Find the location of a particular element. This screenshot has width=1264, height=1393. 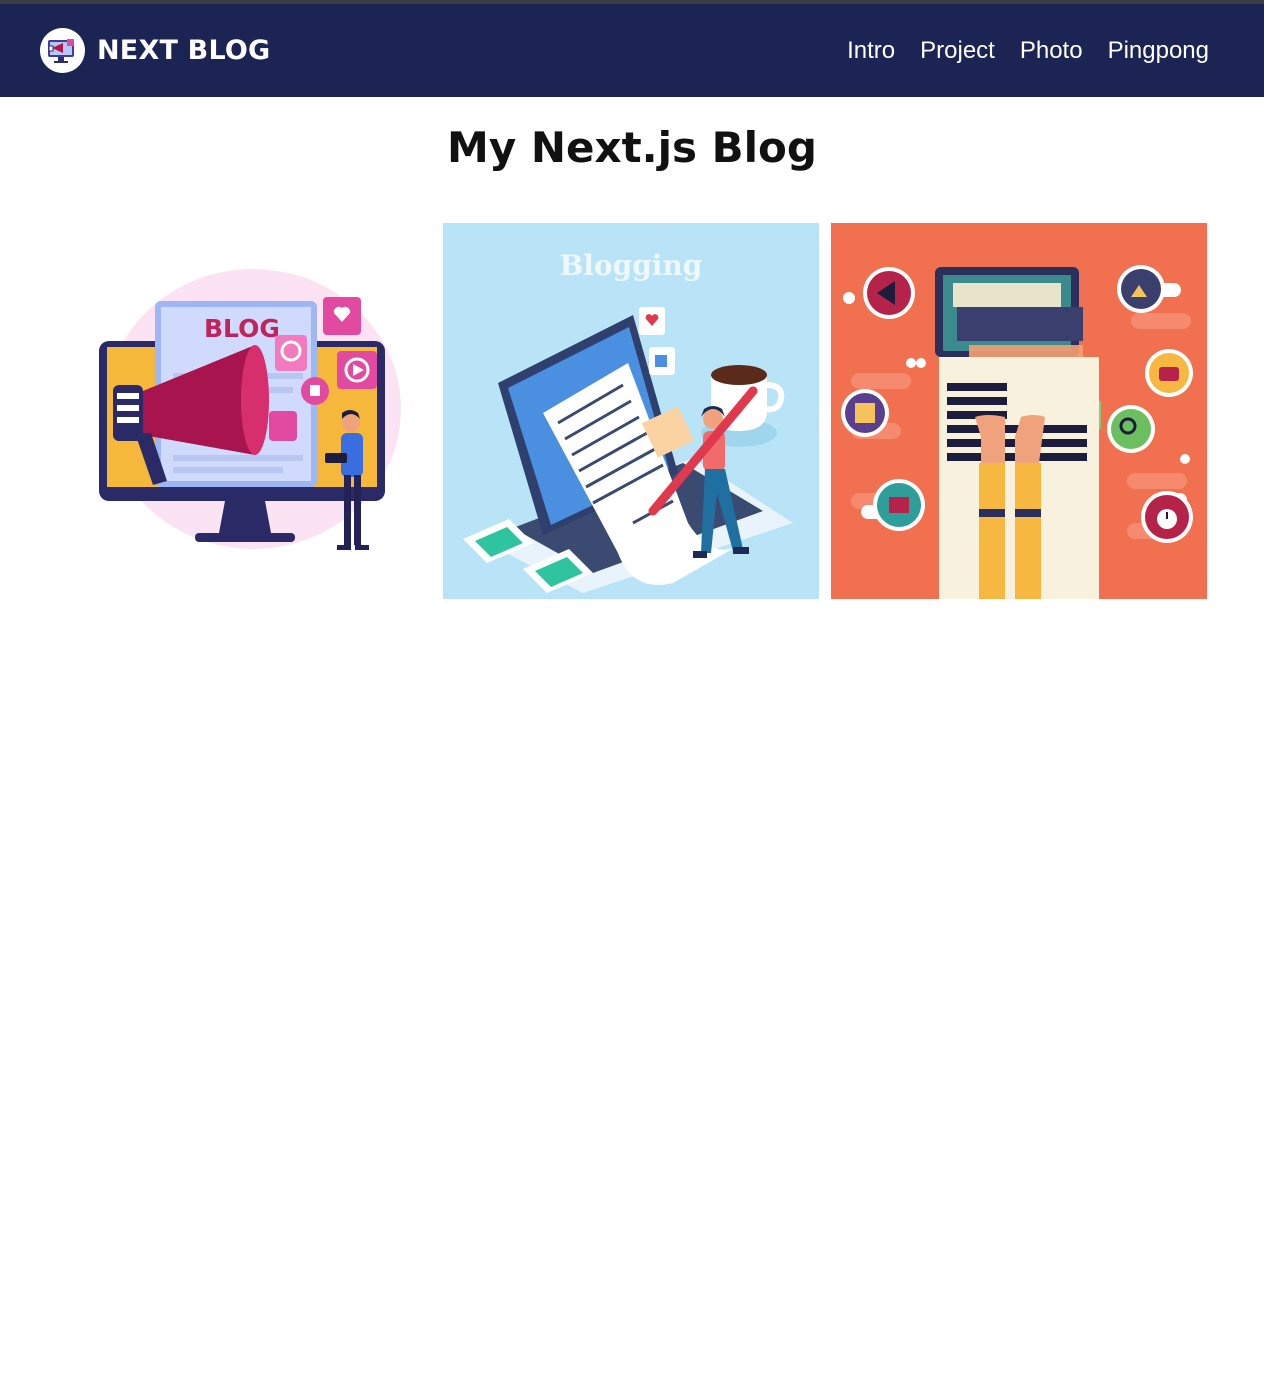

navbar: NEXT BLOG Intro Project Photo Pingpong is located at coordinates (632, 50).